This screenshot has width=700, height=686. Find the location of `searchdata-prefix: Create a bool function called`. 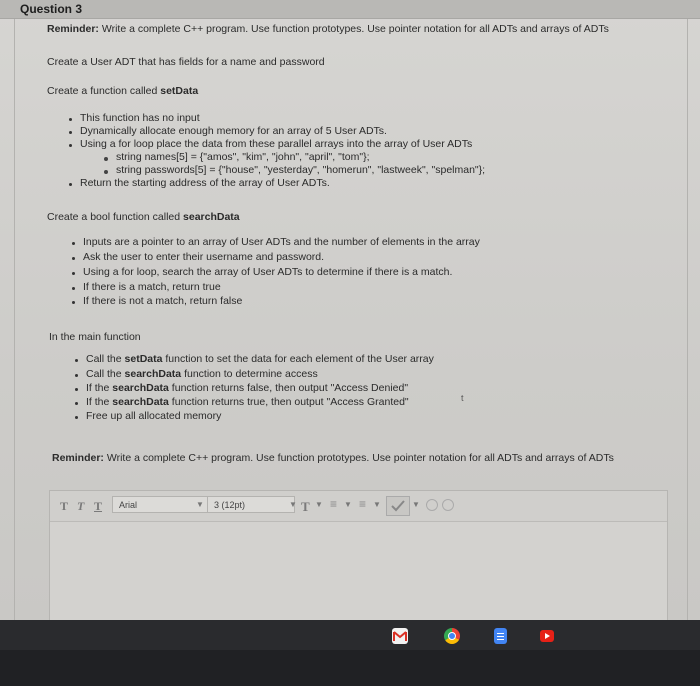

searchdata-prefix: Create a bool function called is located at coordinates (115, 217).